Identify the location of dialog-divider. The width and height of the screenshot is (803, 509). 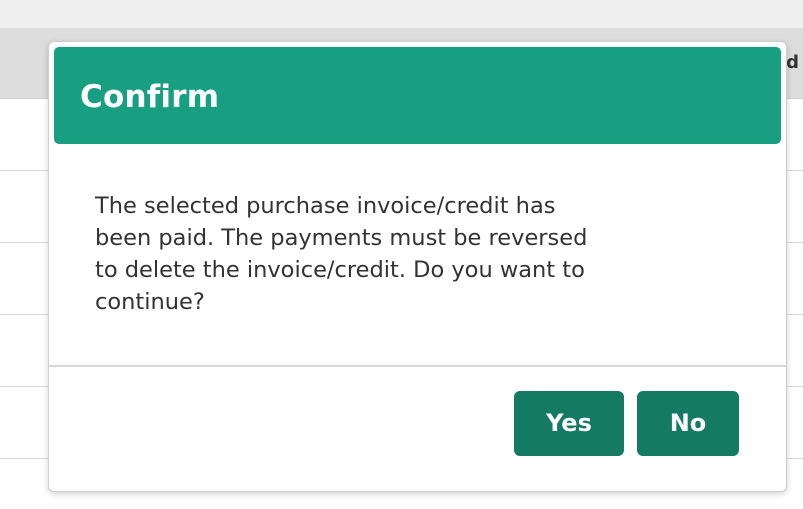
(417, 366).